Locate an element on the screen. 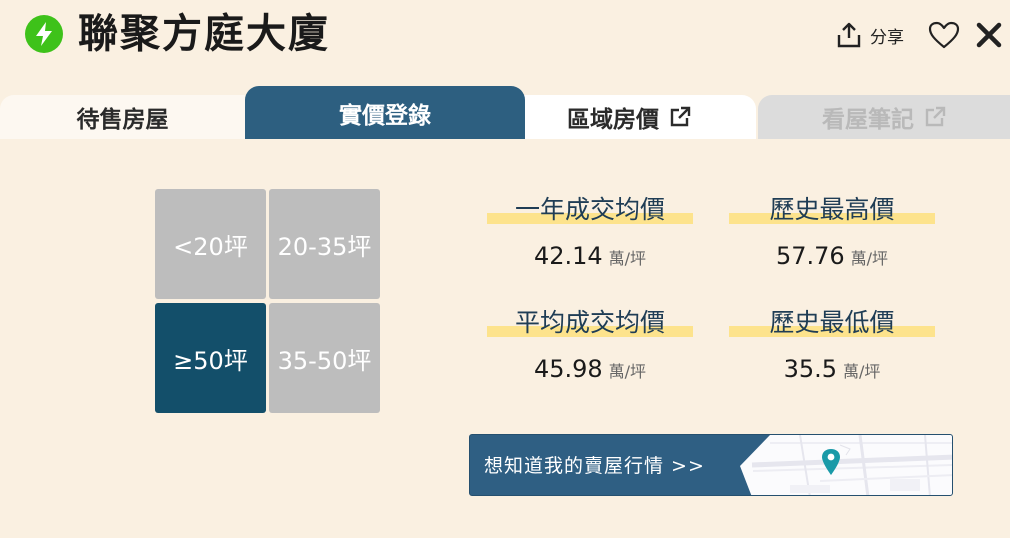 This screenshot has height=538, width=1010. share-button: 分享 is located at coordinates (870, 35).